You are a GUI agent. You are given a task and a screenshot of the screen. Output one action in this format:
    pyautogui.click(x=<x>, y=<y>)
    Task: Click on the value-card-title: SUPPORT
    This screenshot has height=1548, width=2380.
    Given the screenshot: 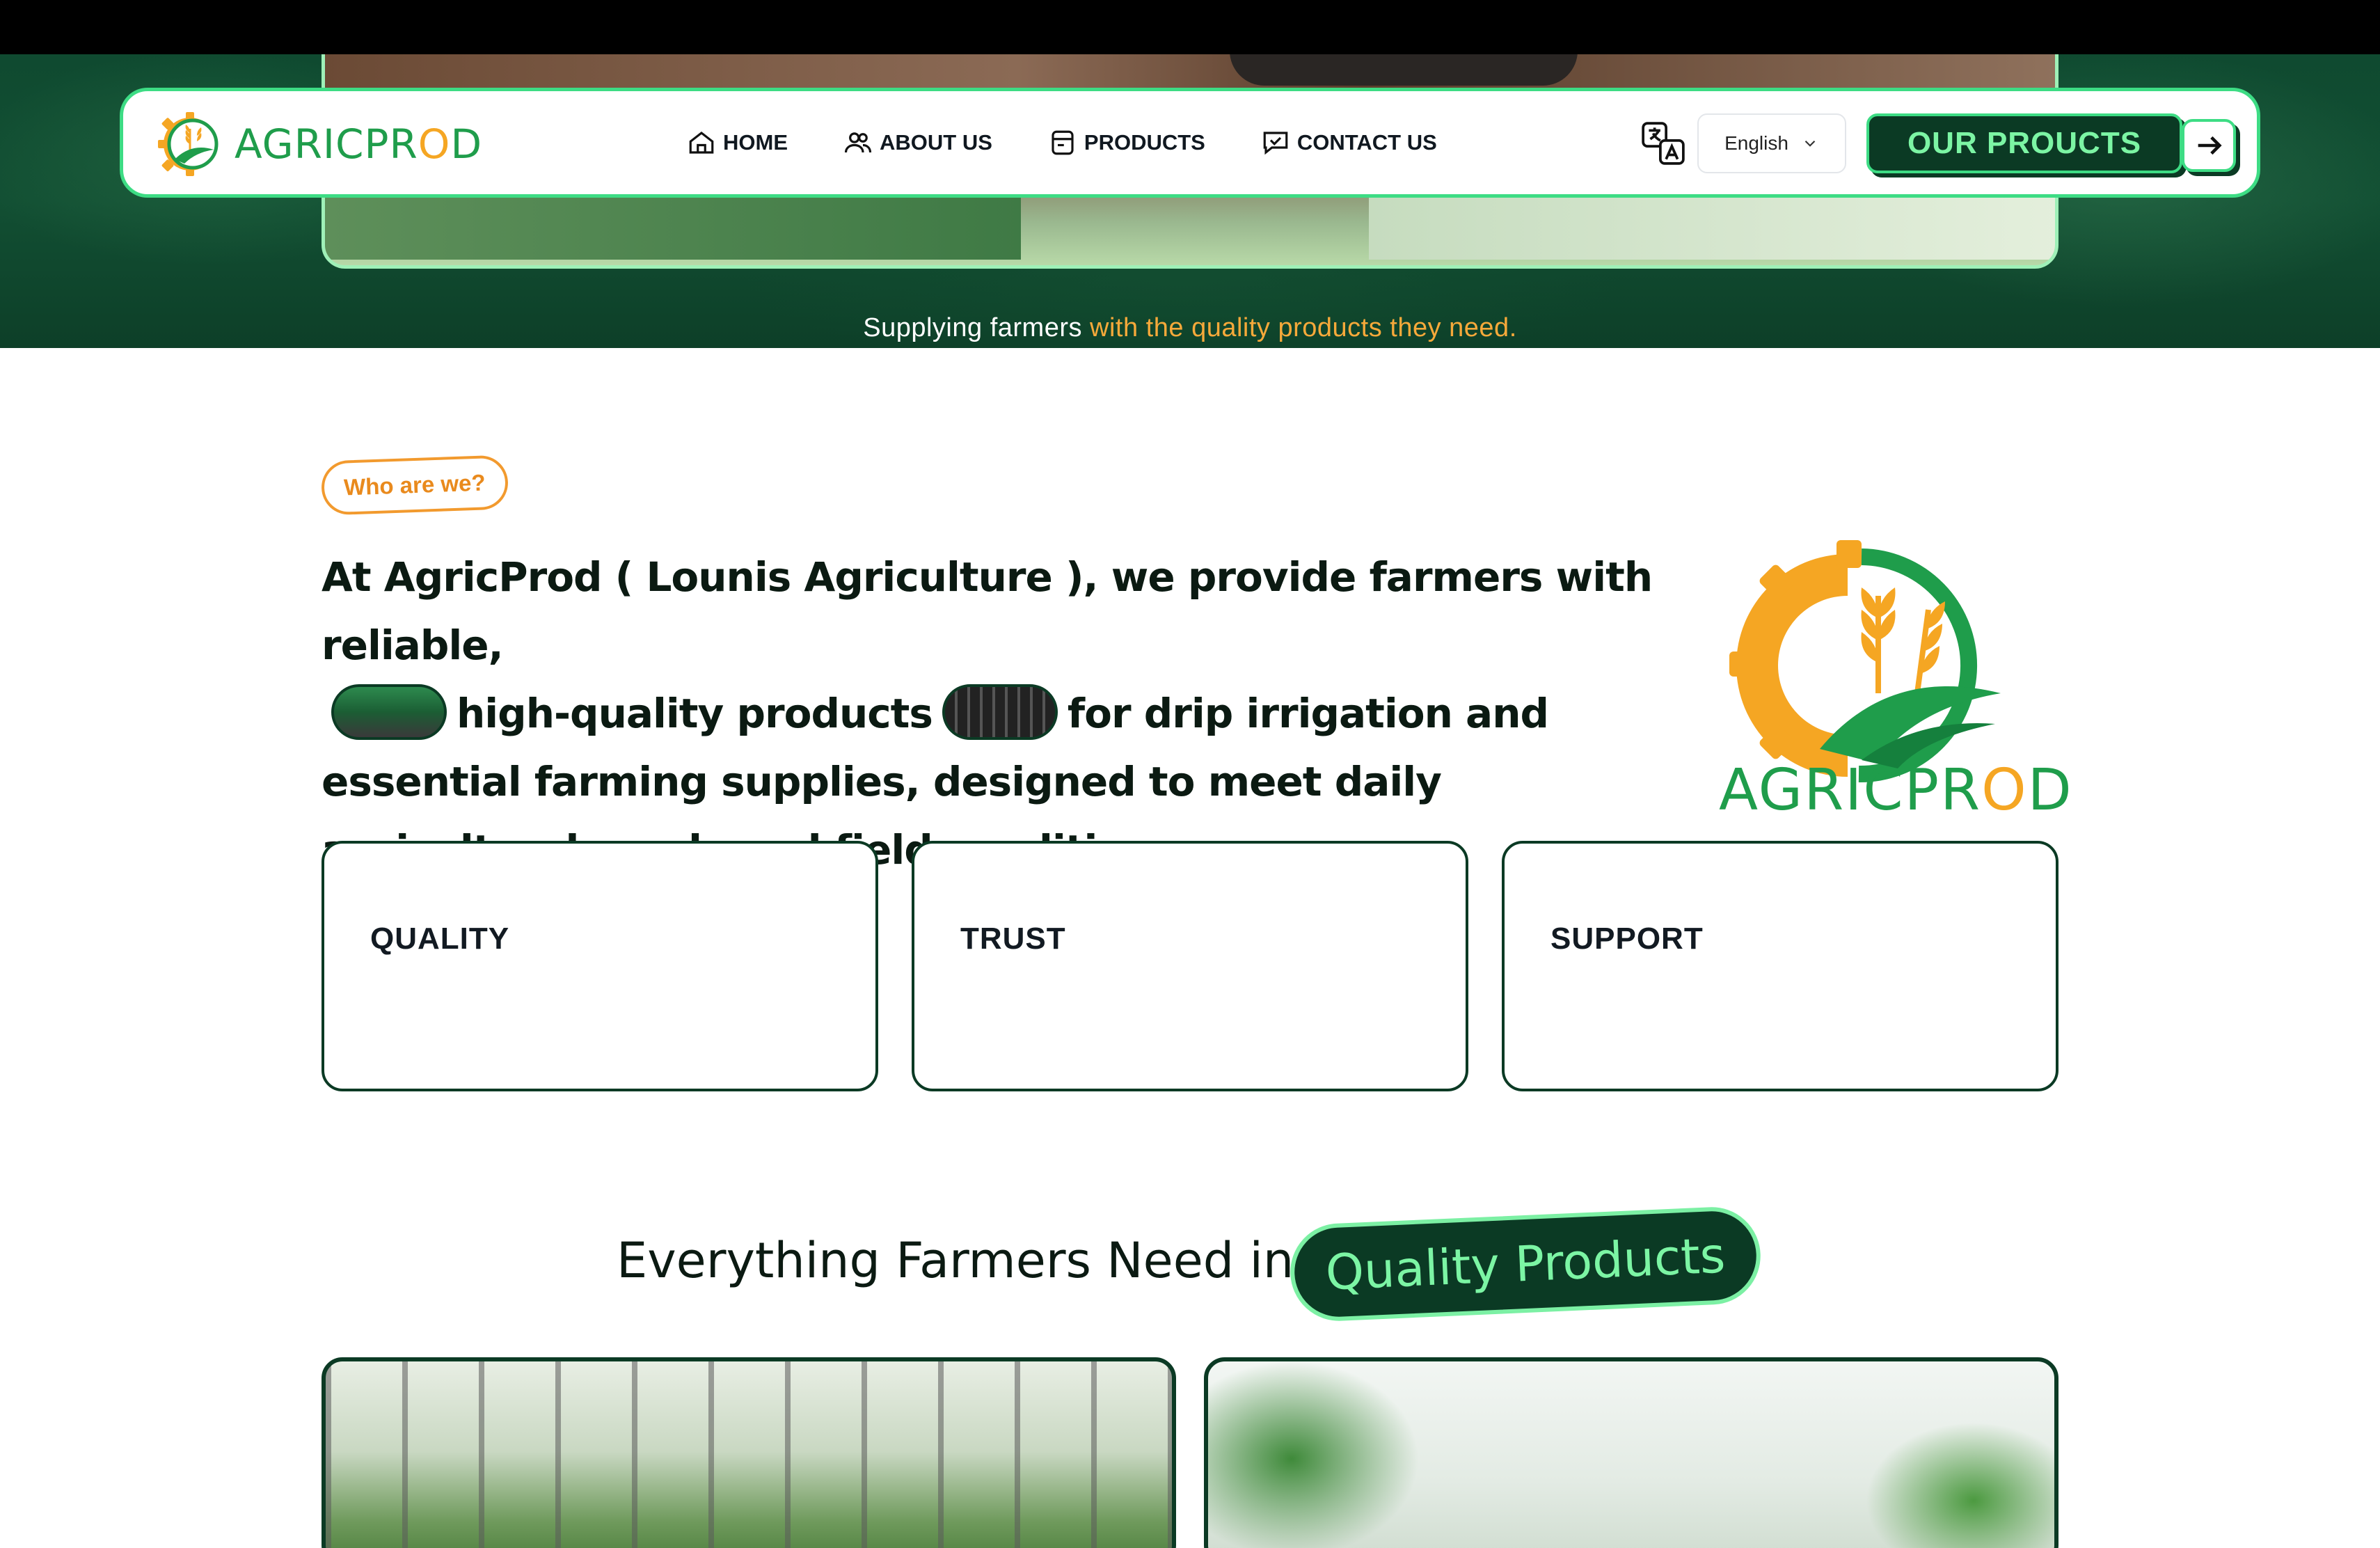 What is the action you would take?
    pyautogui.click(x=1627, y=939)
    